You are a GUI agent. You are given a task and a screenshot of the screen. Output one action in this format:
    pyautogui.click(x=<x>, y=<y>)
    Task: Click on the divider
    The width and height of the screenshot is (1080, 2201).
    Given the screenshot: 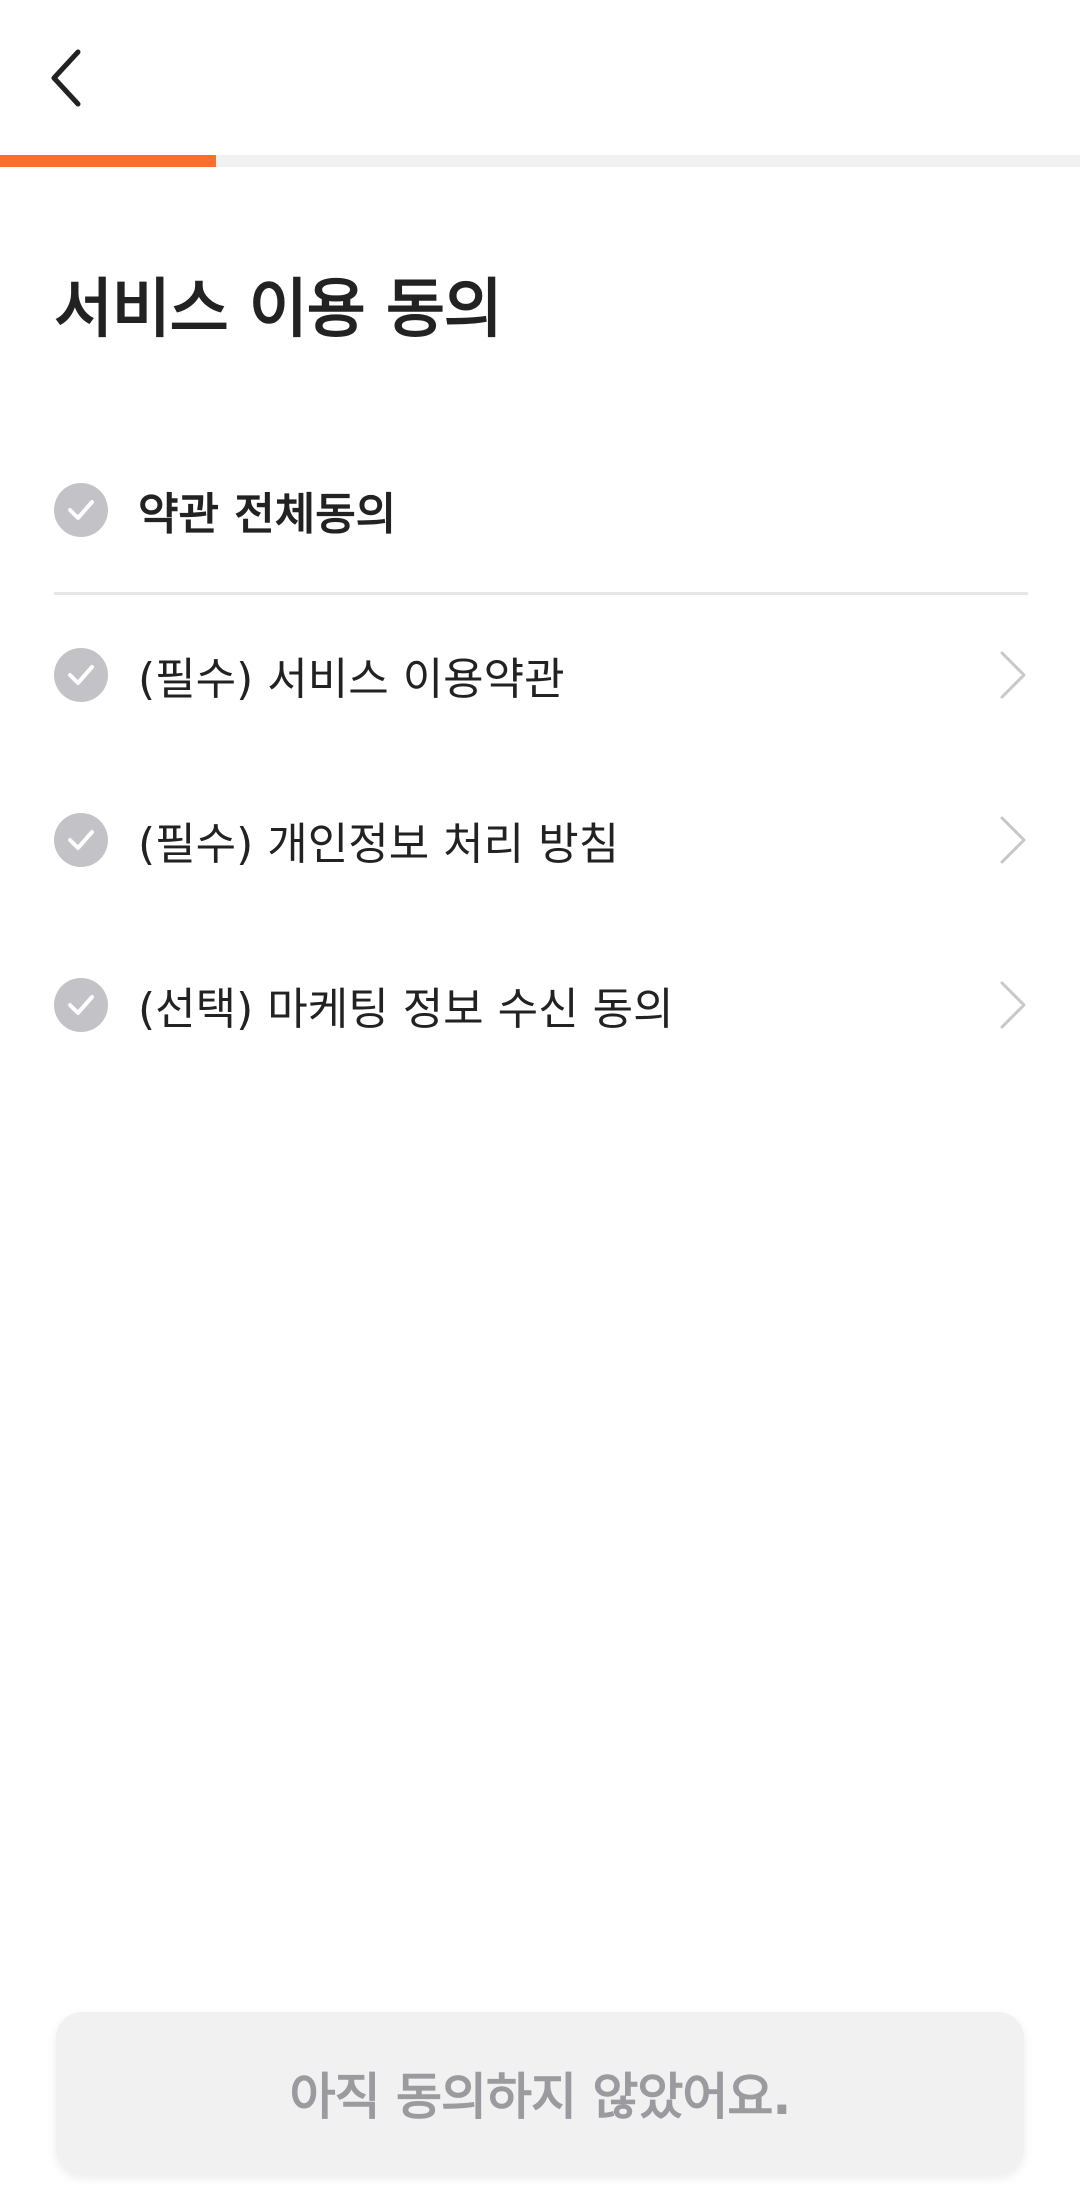 What is the action you would take?
    pyautogui.click(x=541, y=593)
    